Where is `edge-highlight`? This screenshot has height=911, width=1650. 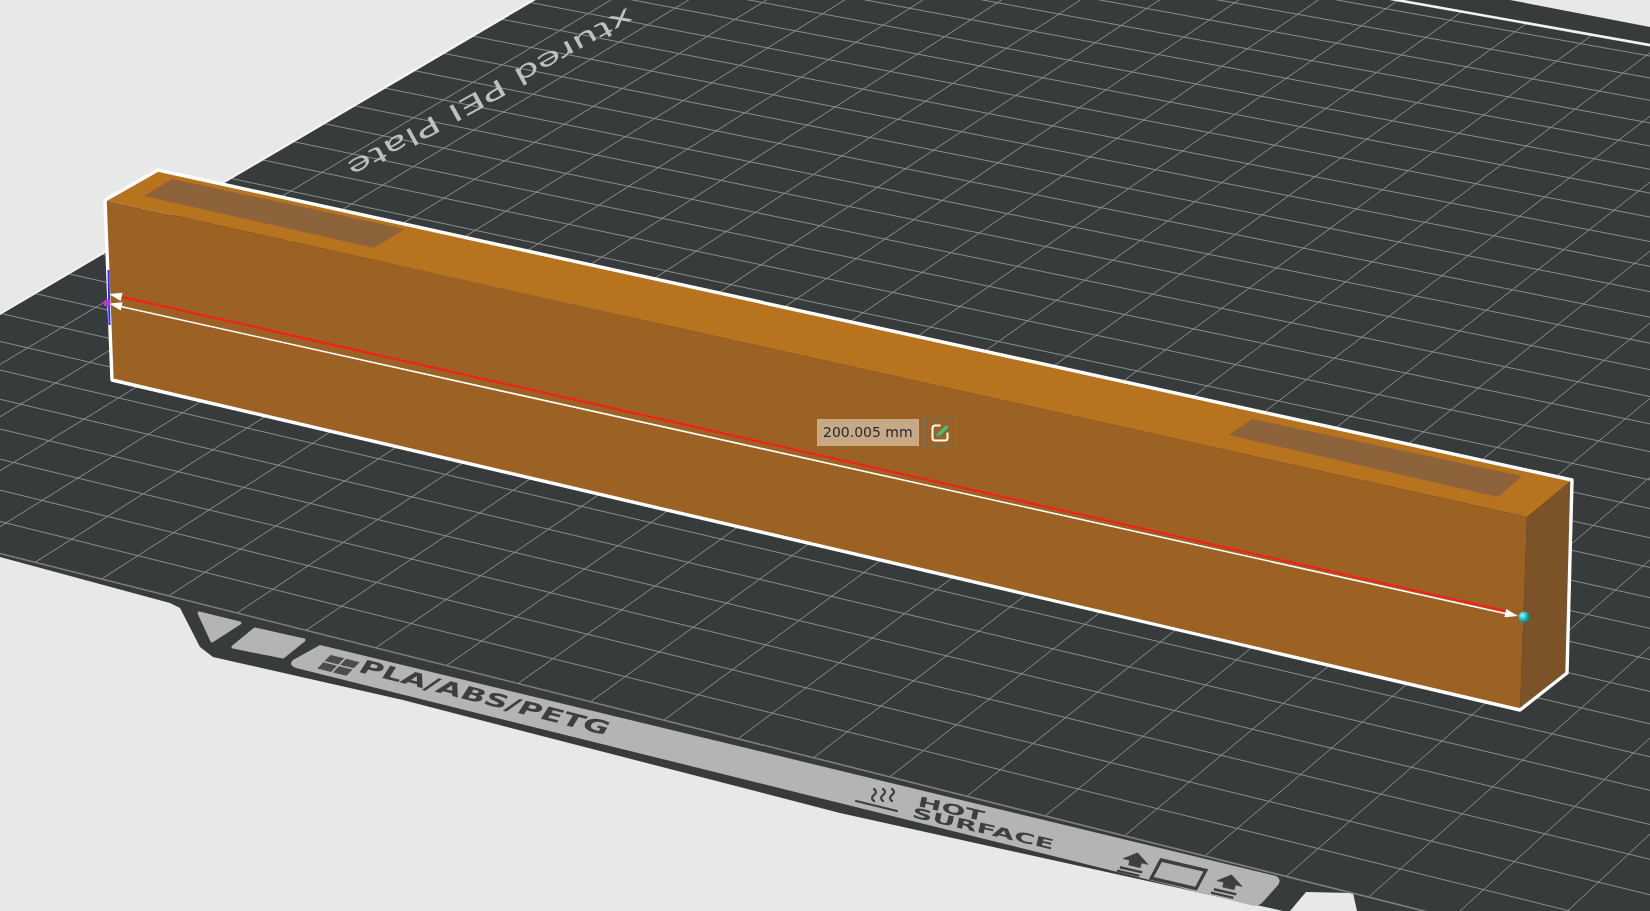
edge-highlight is located at coordinates (109, 297).